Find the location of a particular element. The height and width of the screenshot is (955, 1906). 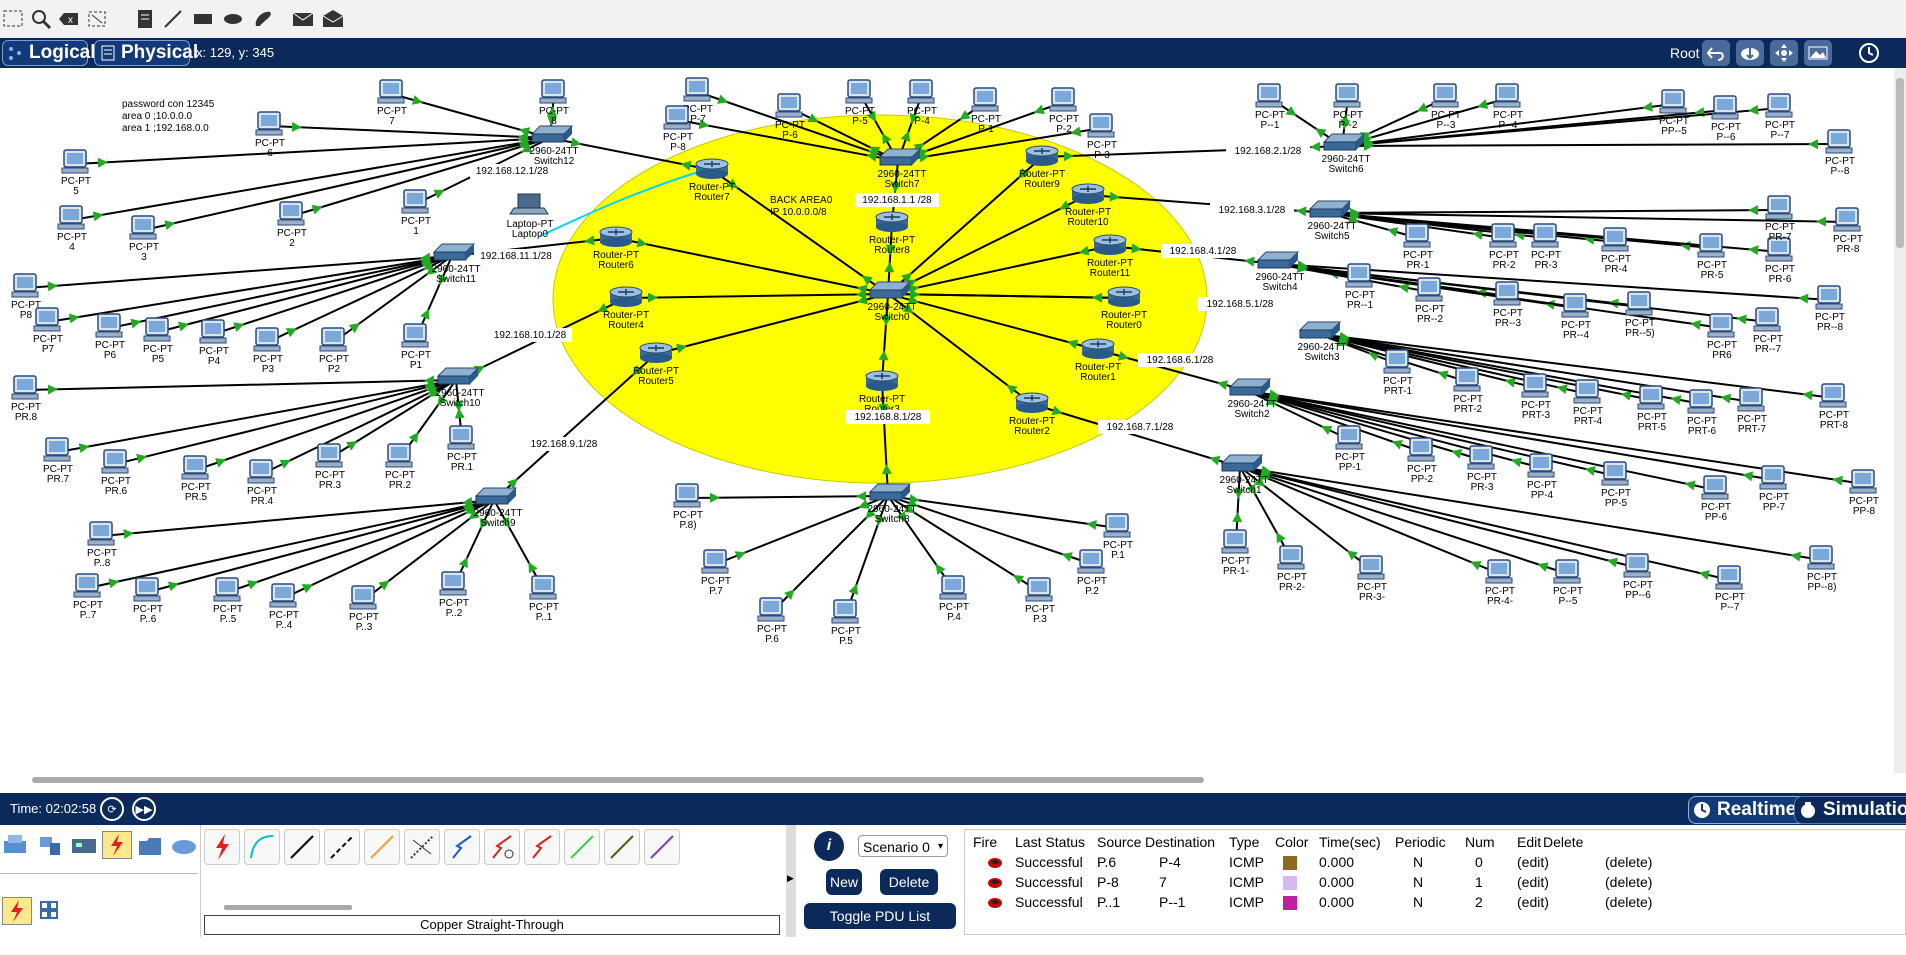

pc-s6-1: PC-PTP--1 is located at coordinates (1270, 107).